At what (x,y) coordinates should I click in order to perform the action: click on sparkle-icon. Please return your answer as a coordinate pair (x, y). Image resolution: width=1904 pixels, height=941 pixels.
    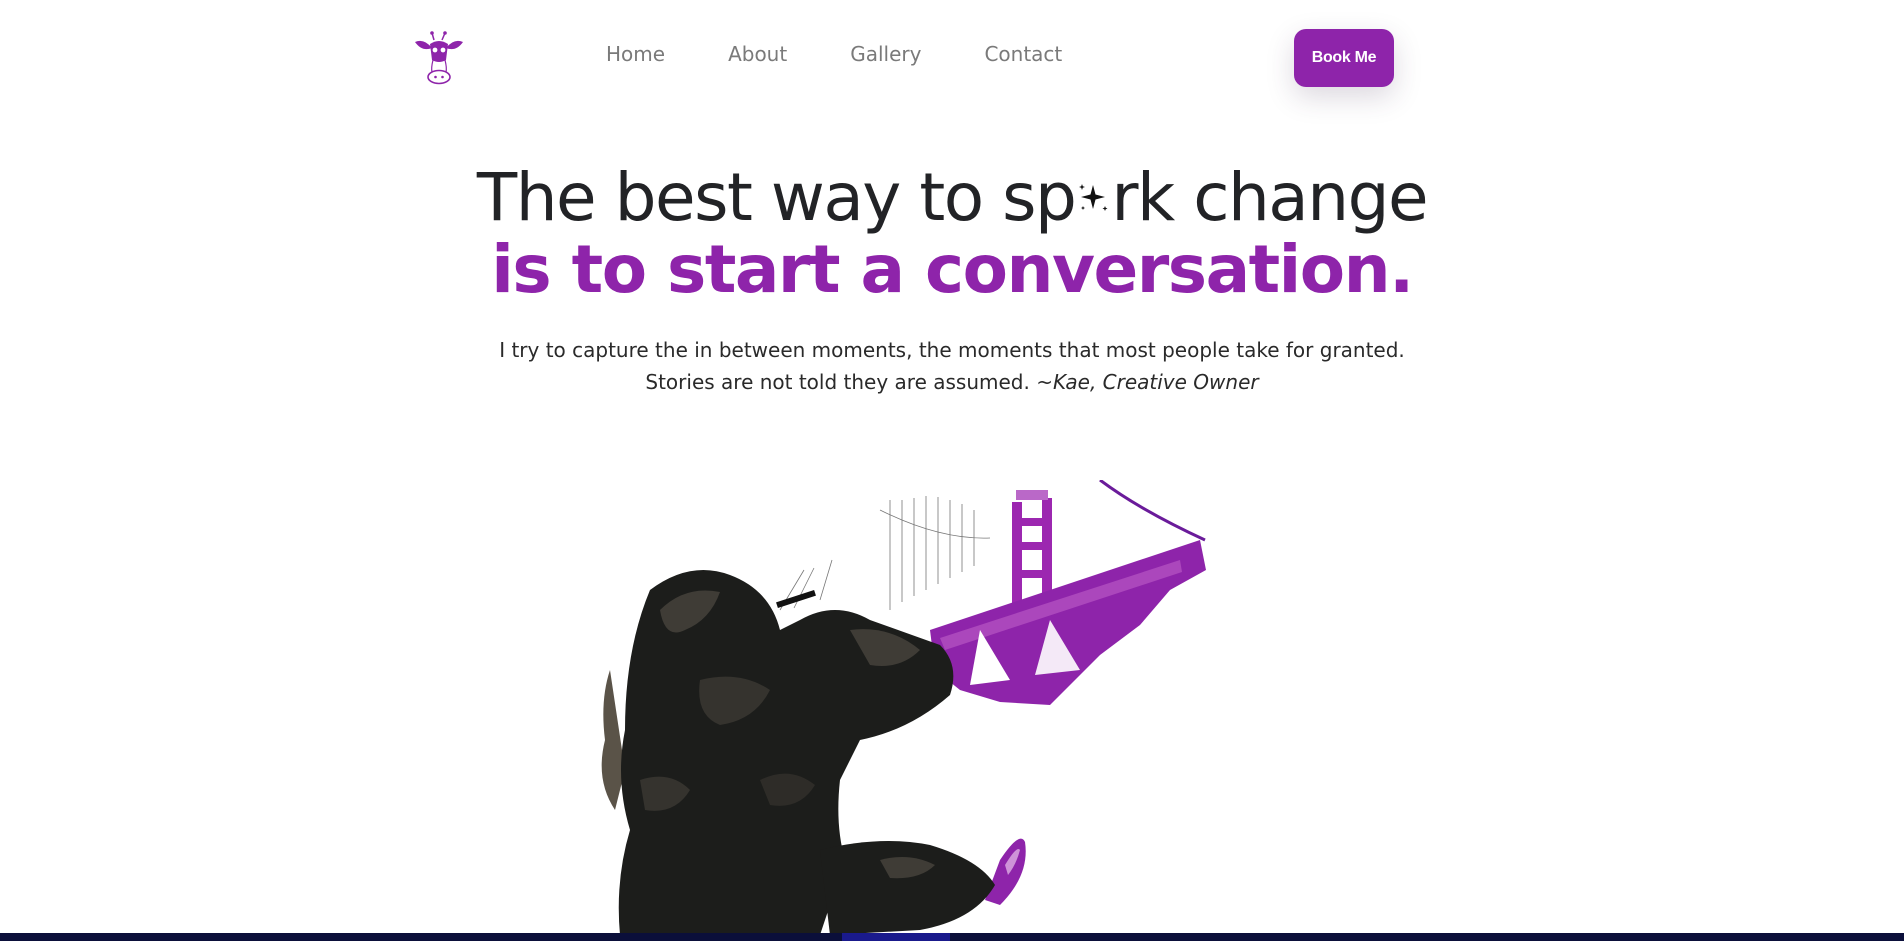
    Looking at the image, I should click on (1093, 197).